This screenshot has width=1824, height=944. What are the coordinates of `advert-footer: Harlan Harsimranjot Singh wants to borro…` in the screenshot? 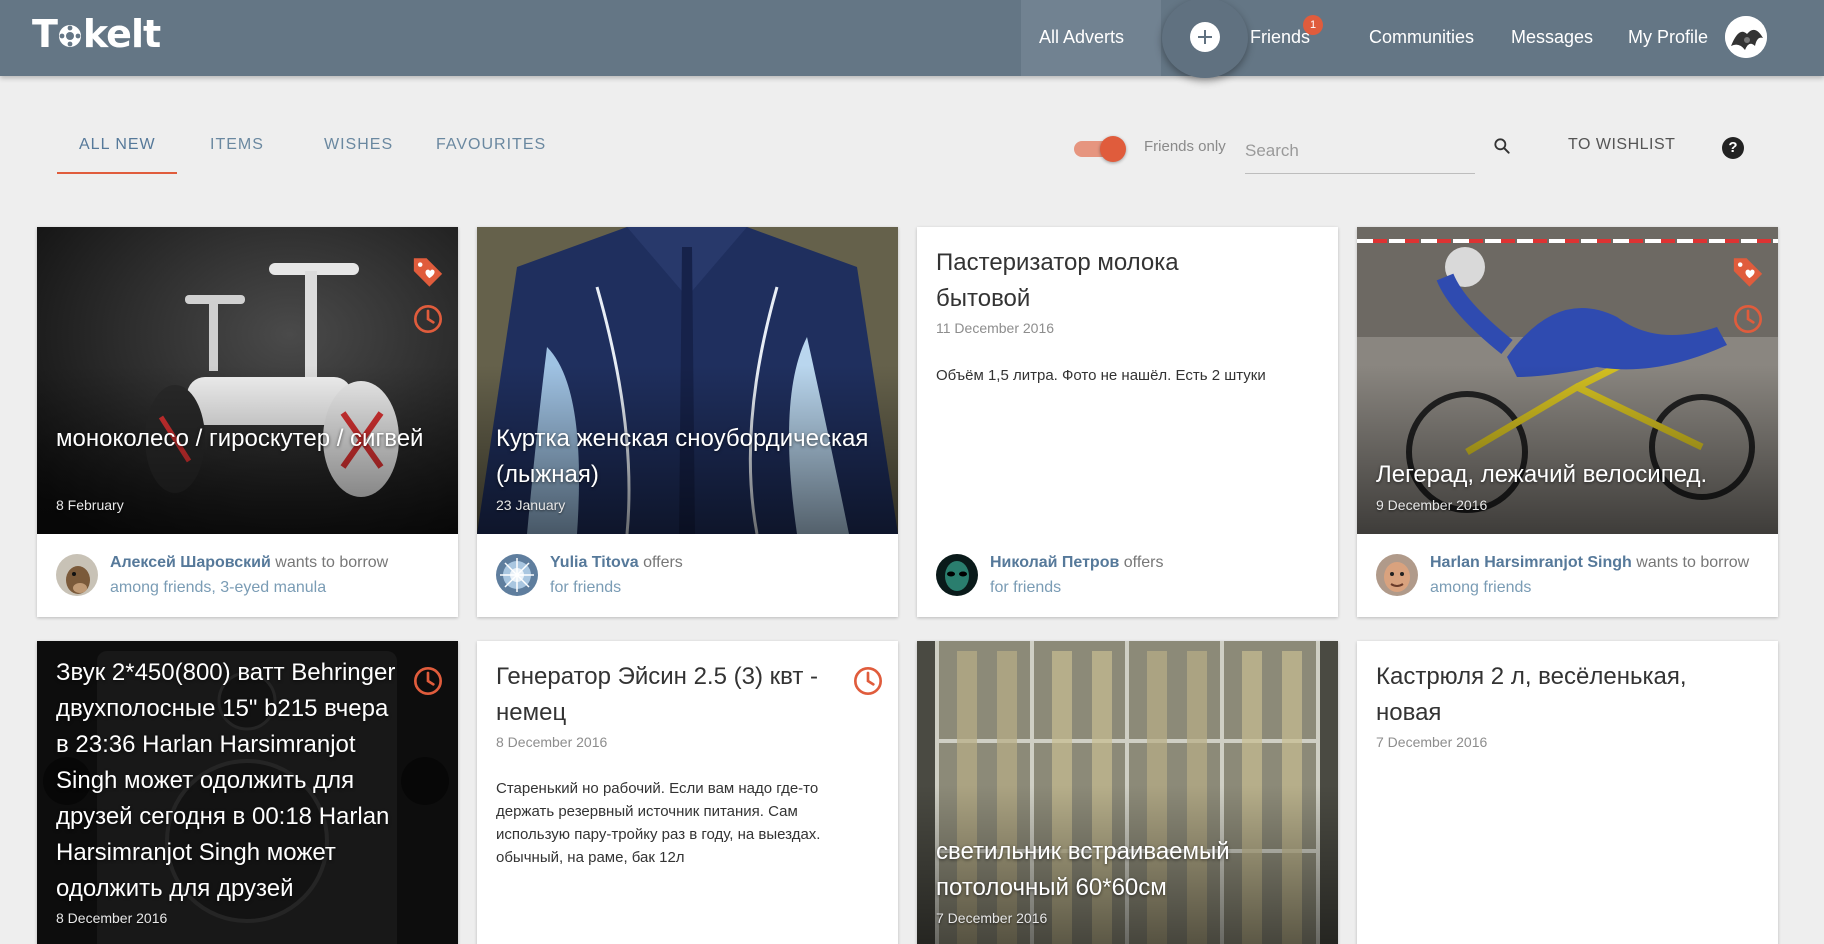 It's located at (1567, 575).